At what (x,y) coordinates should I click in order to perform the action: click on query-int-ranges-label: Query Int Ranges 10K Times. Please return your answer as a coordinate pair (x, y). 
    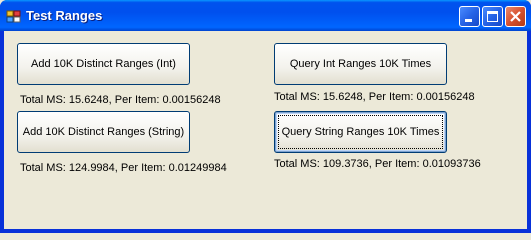
    Looking at the image, I should click on (360, 64).